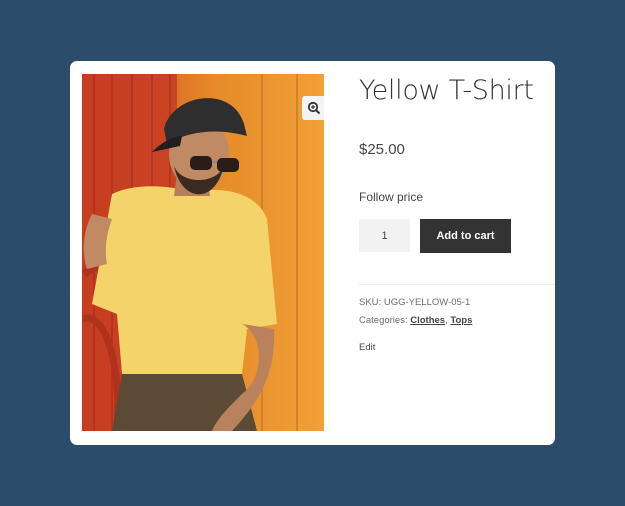  Describe the element at coordinates (465, 236) in the screenshot. I see `add-to-cart-button: Add to cart` at that location.